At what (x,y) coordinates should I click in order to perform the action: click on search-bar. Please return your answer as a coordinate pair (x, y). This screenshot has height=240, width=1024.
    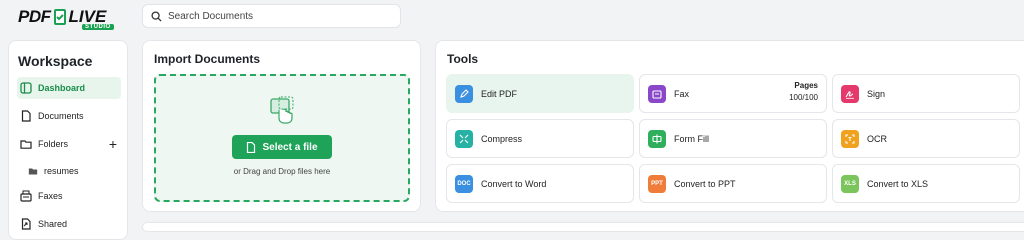
    Looking at the image, I should click on (271, 16).